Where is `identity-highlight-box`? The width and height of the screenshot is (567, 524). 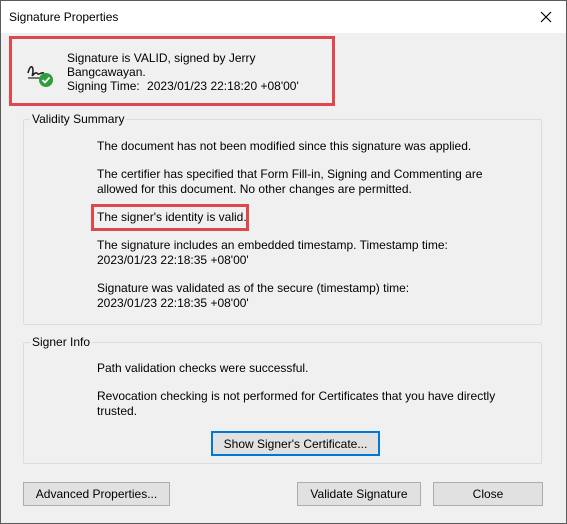
identity-highlight-box is located at coordinates (170, 217).